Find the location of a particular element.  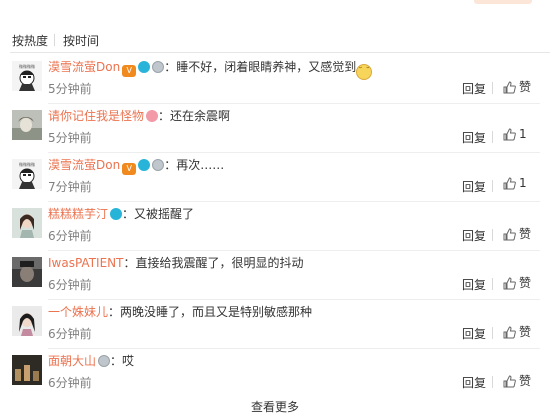

comment-text-line: IwasPATIENT：直接给我震醒了，很明显的抖动 is located at coordinates (294, 263).